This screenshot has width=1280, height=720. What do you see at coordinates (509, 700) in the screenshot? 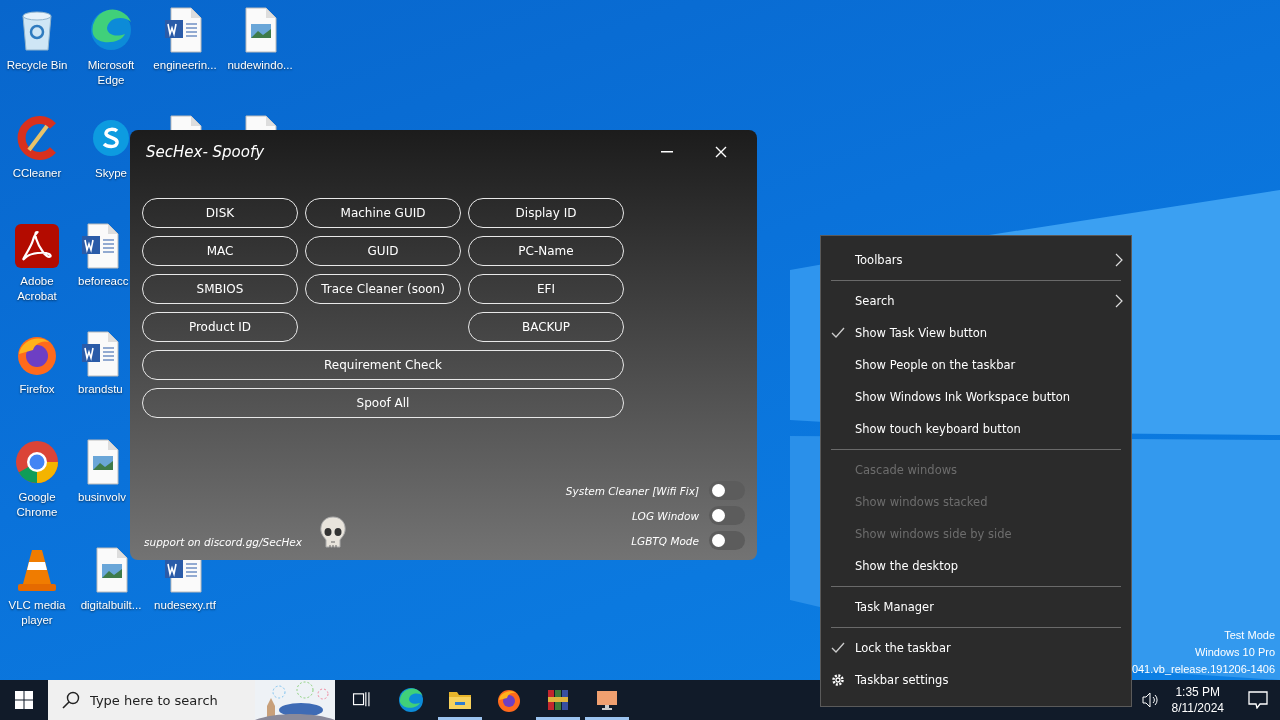
I see `firefox-icon` at bounding box center [509, 700].